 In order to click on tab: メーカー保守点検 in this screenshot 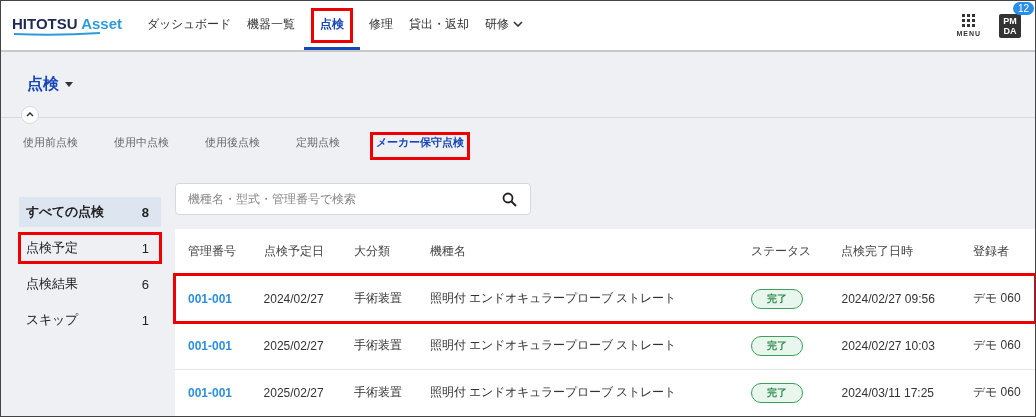, I will do `click(420, 145)`.